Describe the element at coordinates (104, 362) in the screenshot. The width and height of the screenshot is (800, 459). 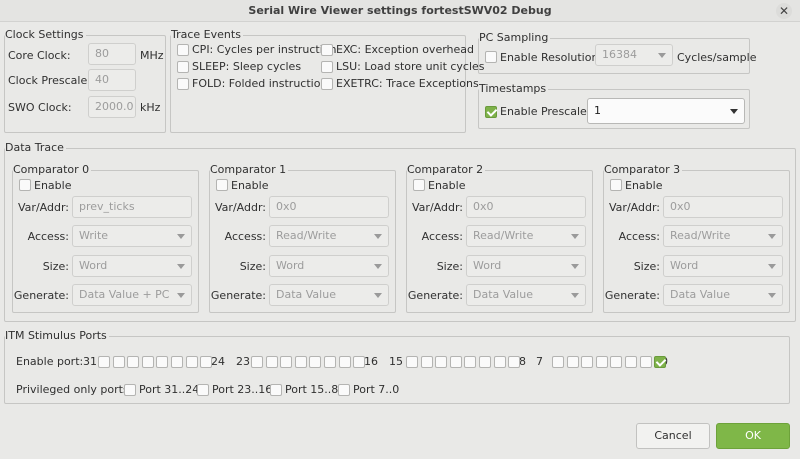
I see `itm-port-31-checkbox` at that location.